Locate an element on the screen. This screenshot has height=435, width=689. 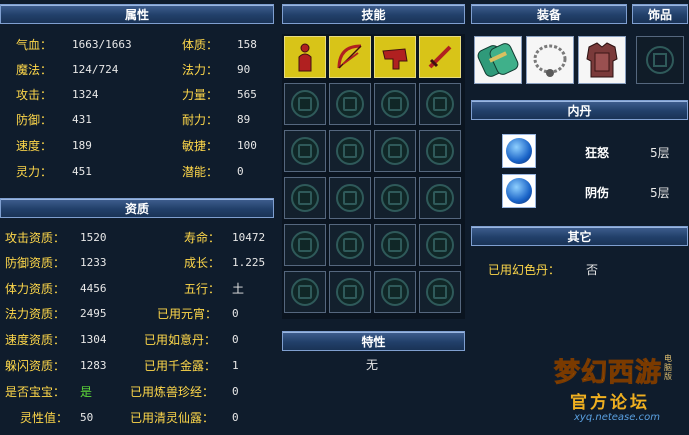
apt-label-lianshou: 已用炼兽珍经： is located at coordinates (172, 392).